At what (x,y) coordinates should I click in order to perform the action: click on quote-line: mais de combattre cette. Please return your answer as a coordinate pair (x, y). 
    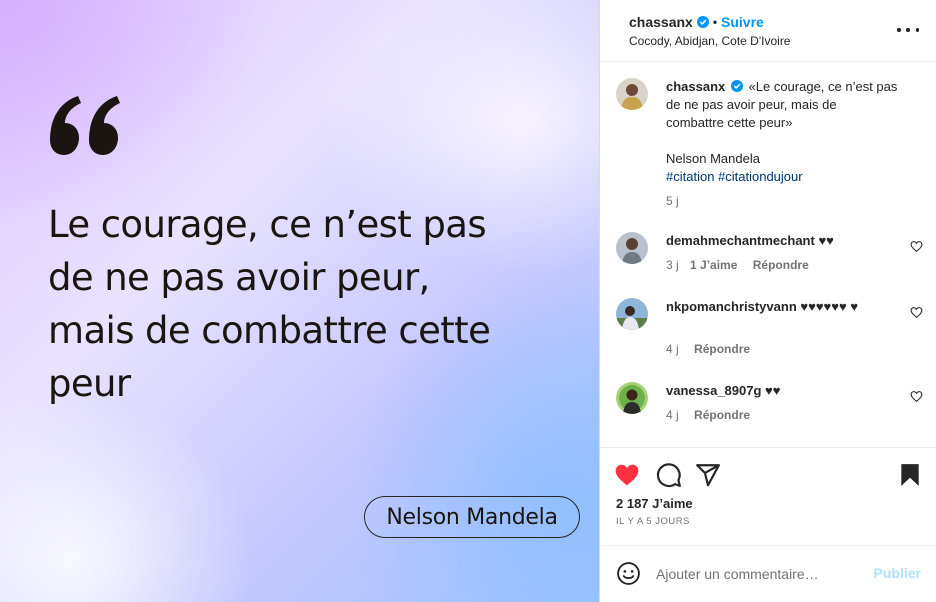
    Looking at the image, I should click on (269, 330).